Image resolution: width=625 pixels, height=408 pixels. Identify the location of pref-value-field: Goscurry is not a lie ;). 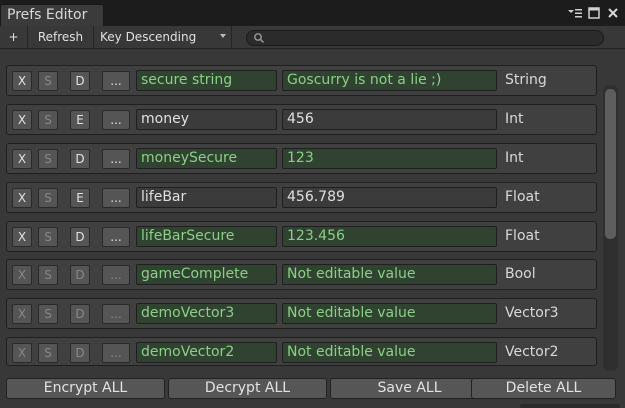
(389, 80).